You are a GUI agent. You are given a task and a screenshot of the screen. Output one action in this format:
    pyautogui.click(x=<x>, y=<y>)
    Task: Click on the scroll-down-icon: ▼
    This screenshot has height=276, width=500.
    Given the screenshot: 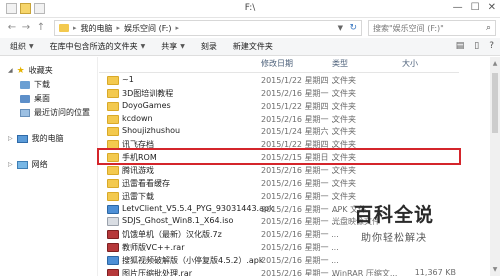 What is the action you would take?
    pyautogui.click(x=495, y=269)
    